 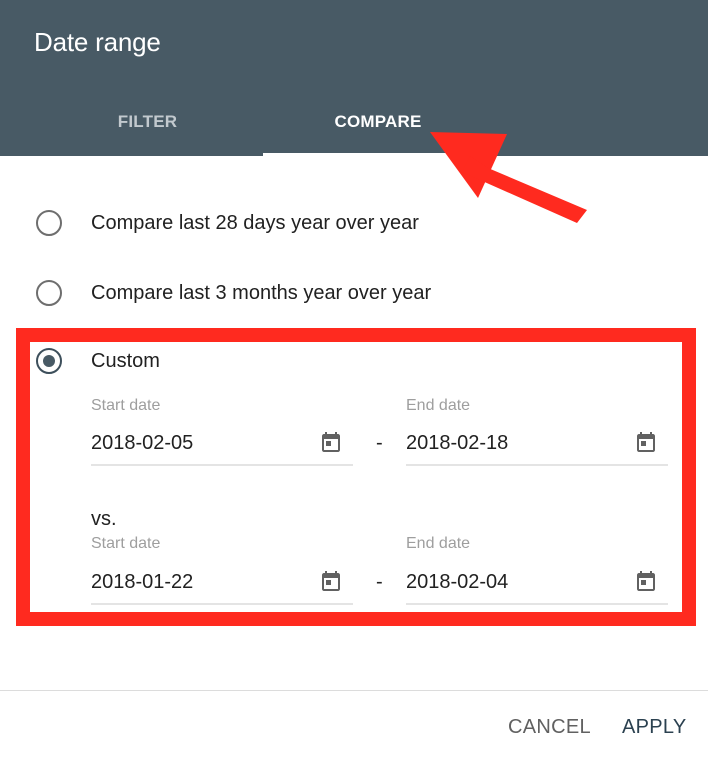 What do you see at coordinates (378, 154) in the screenshot?
I see `active-tab-indicator` at bounding box center [378, 154].